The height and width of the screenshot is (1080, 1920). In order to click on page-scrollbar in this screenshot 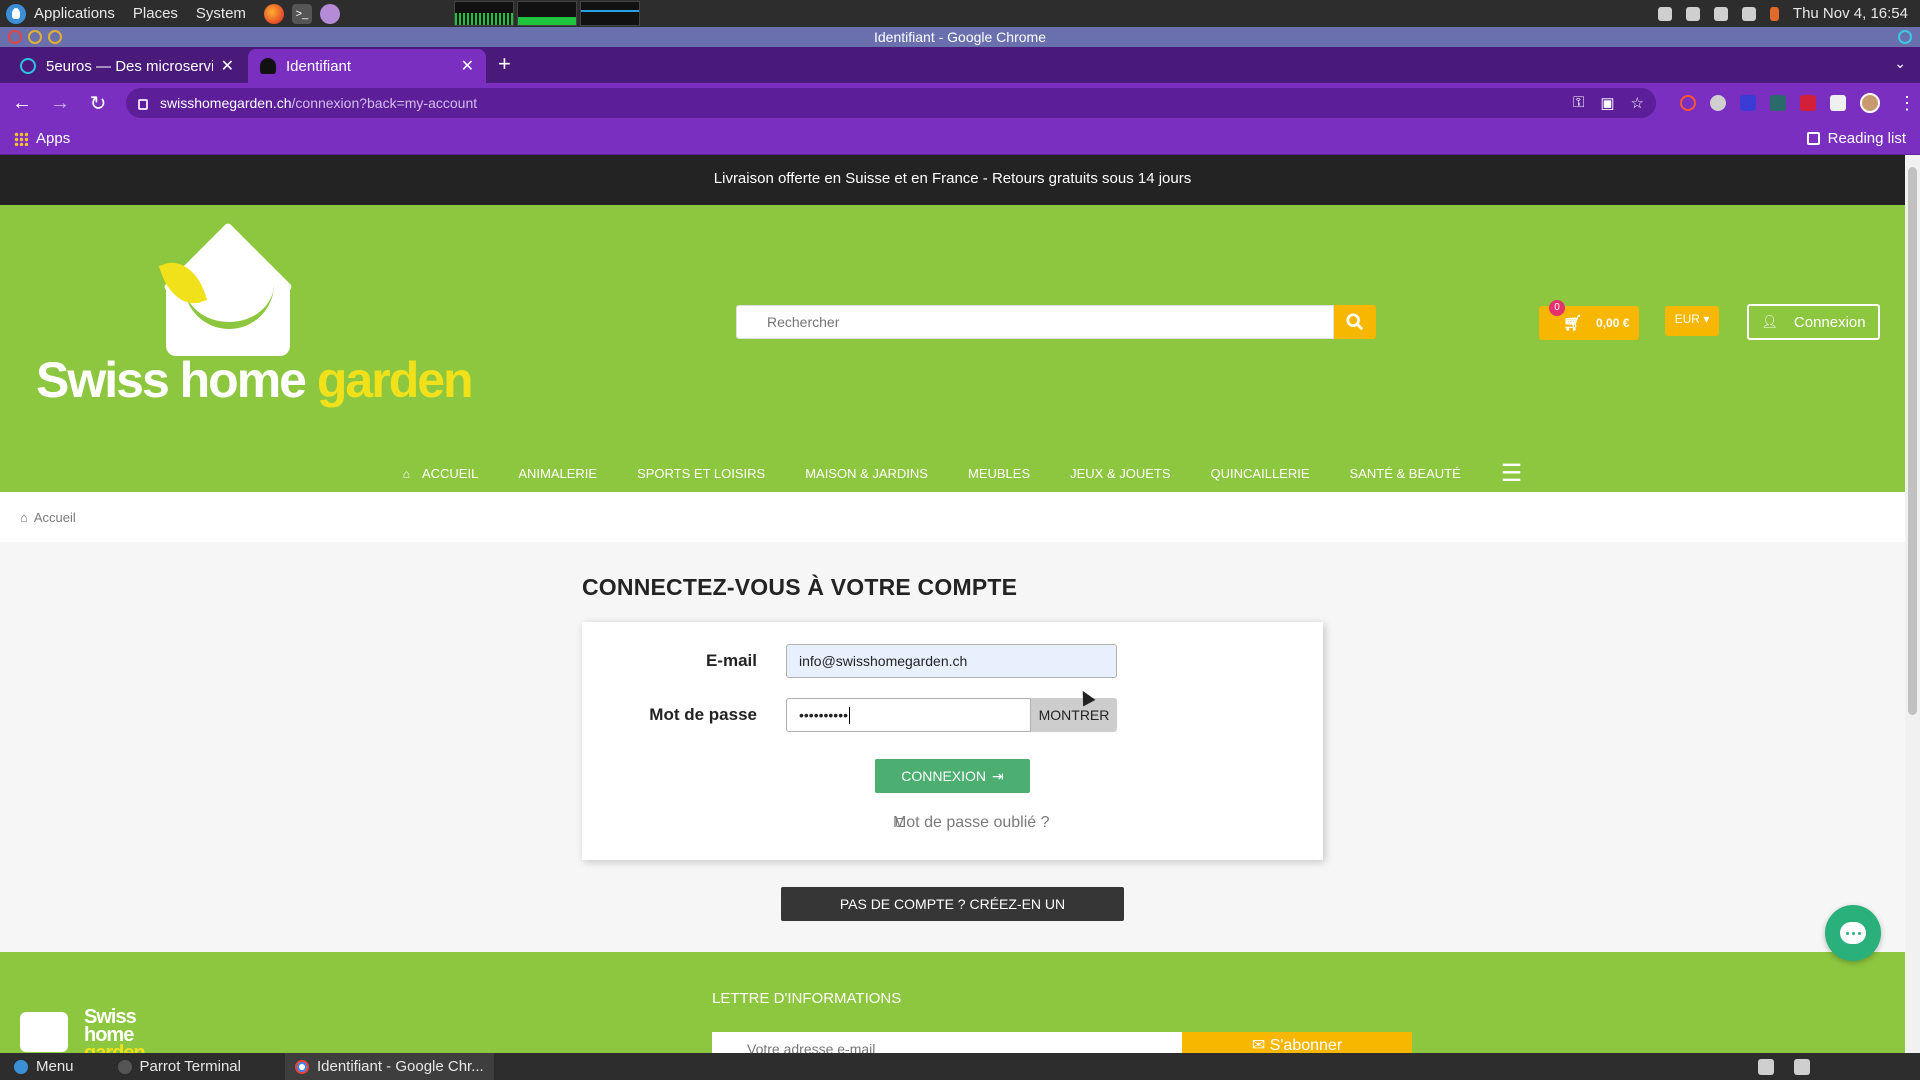, I will do `click(1912, 604)`.